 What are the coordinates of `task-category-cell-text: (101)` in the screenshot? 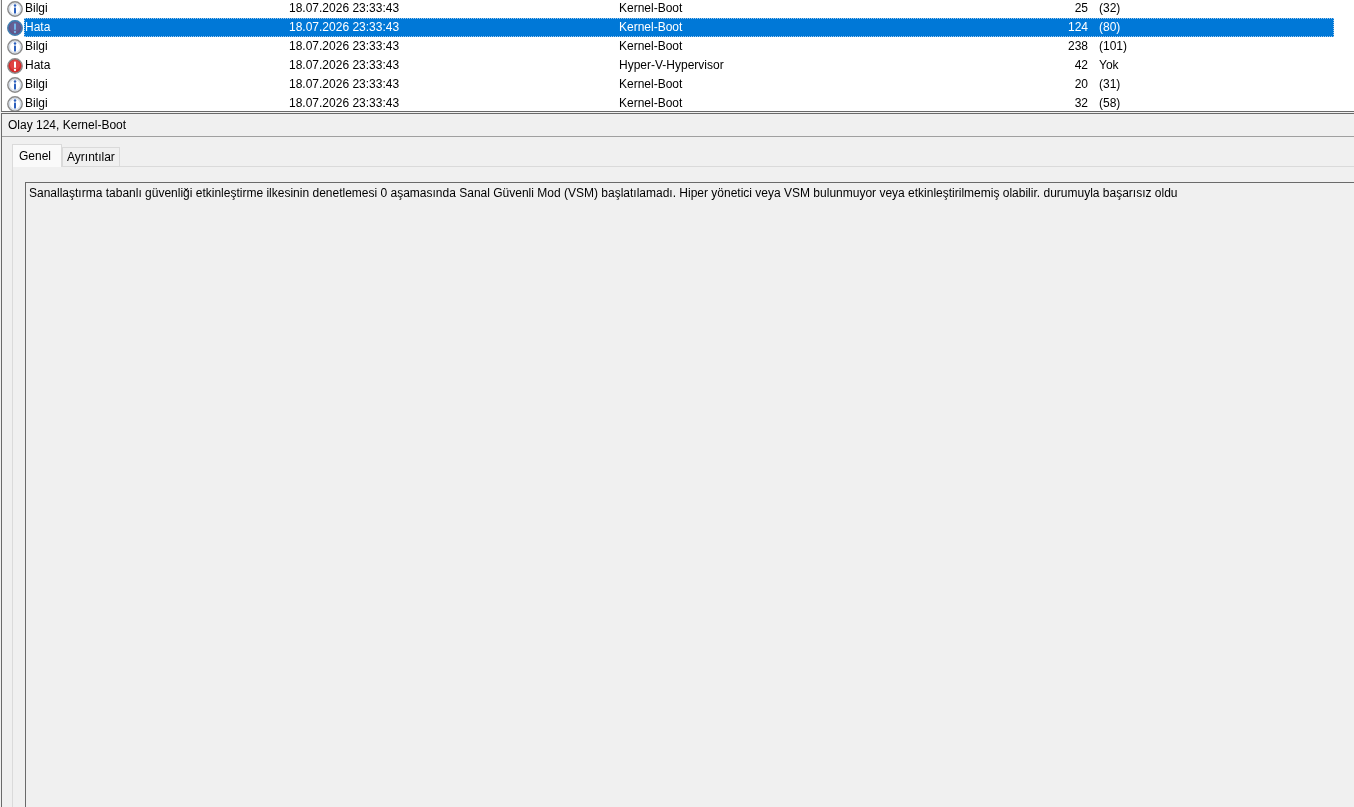 It's located at (1113, 46).